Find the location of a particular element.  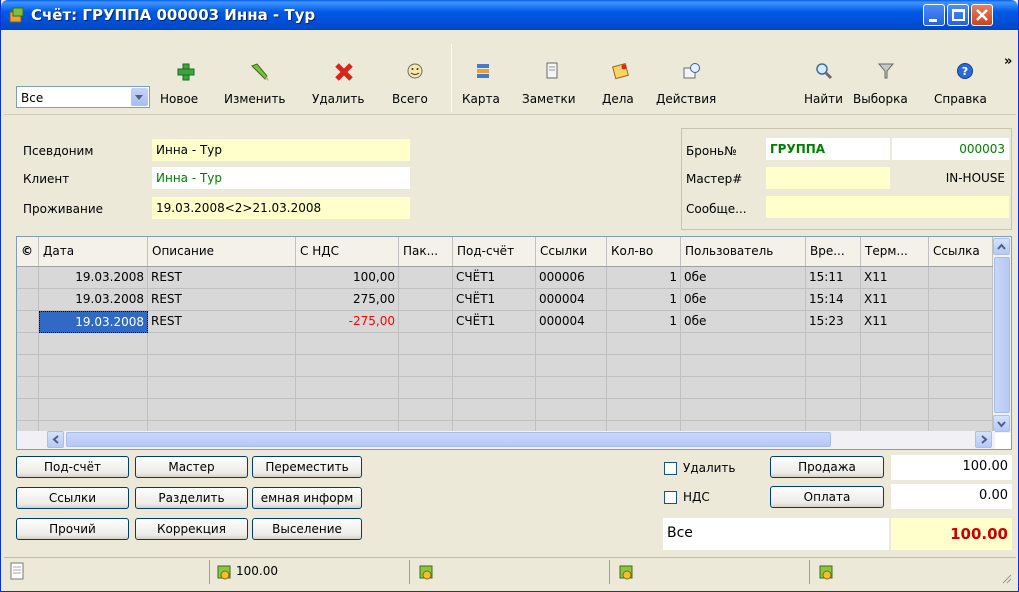

alias-field: Инна - Тур is located at coordinates (281, 150).